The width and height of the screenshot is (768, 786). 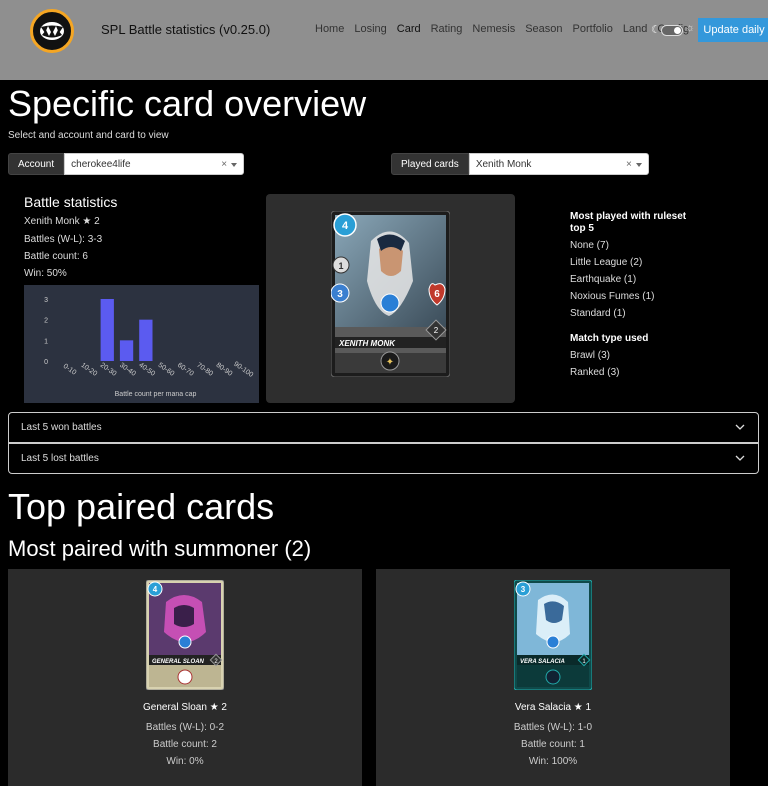 What do you see at coordinates (553, 744) in the screenshot?
I see `paired-card-count: Battle count: 1` at bounding box center [553, 744].